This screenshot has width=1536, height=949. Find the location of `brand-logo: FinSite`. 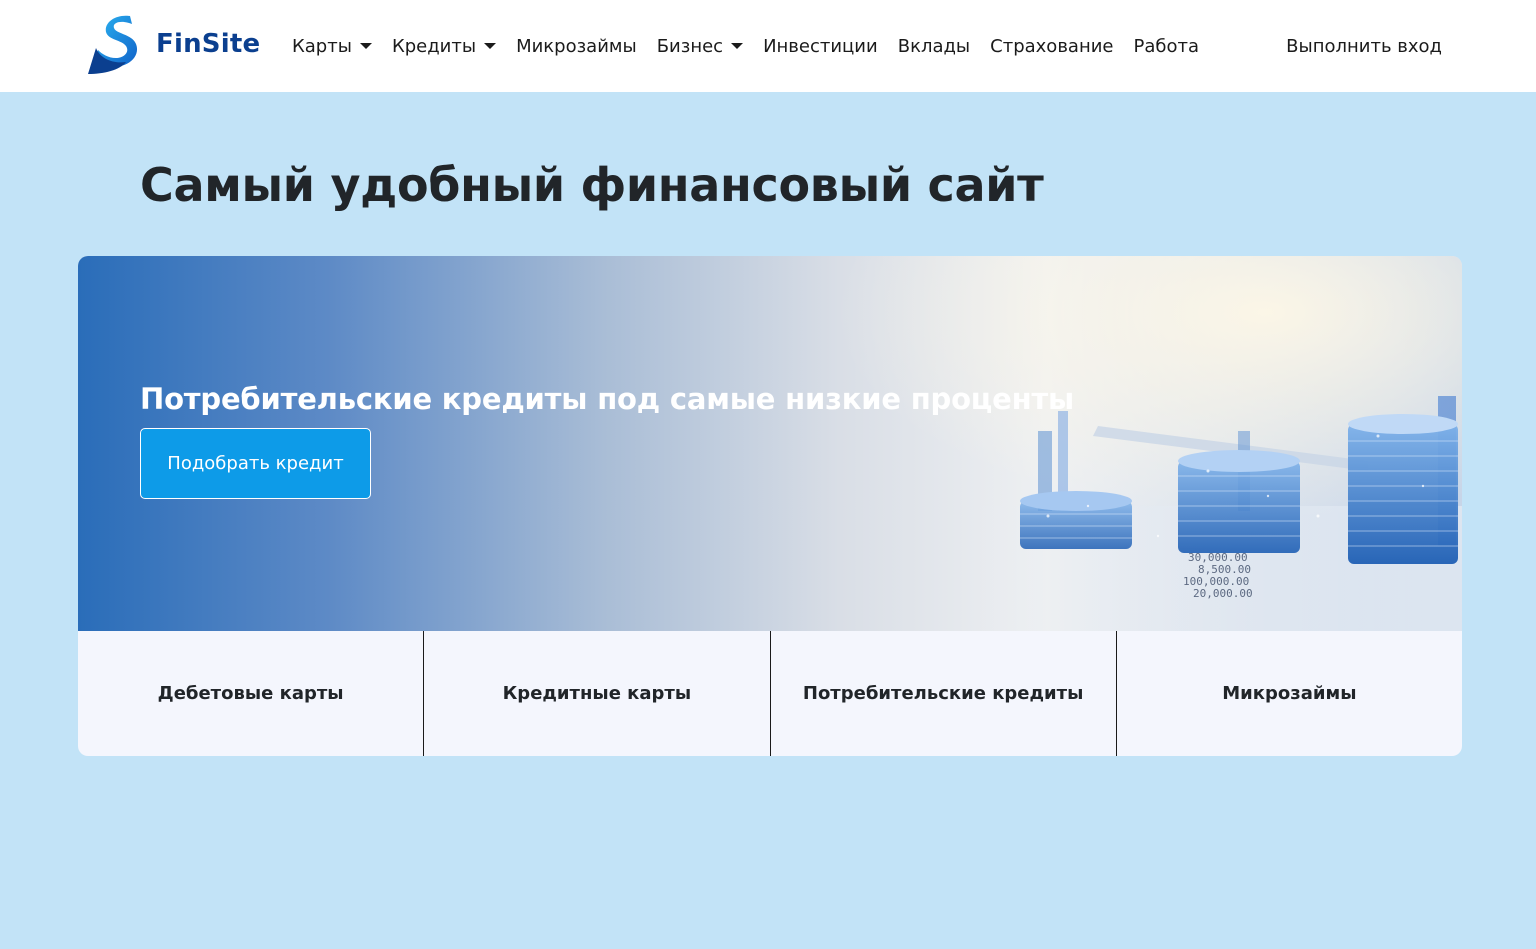

brand-logo: FinSite is located at coordinates (173, 44).